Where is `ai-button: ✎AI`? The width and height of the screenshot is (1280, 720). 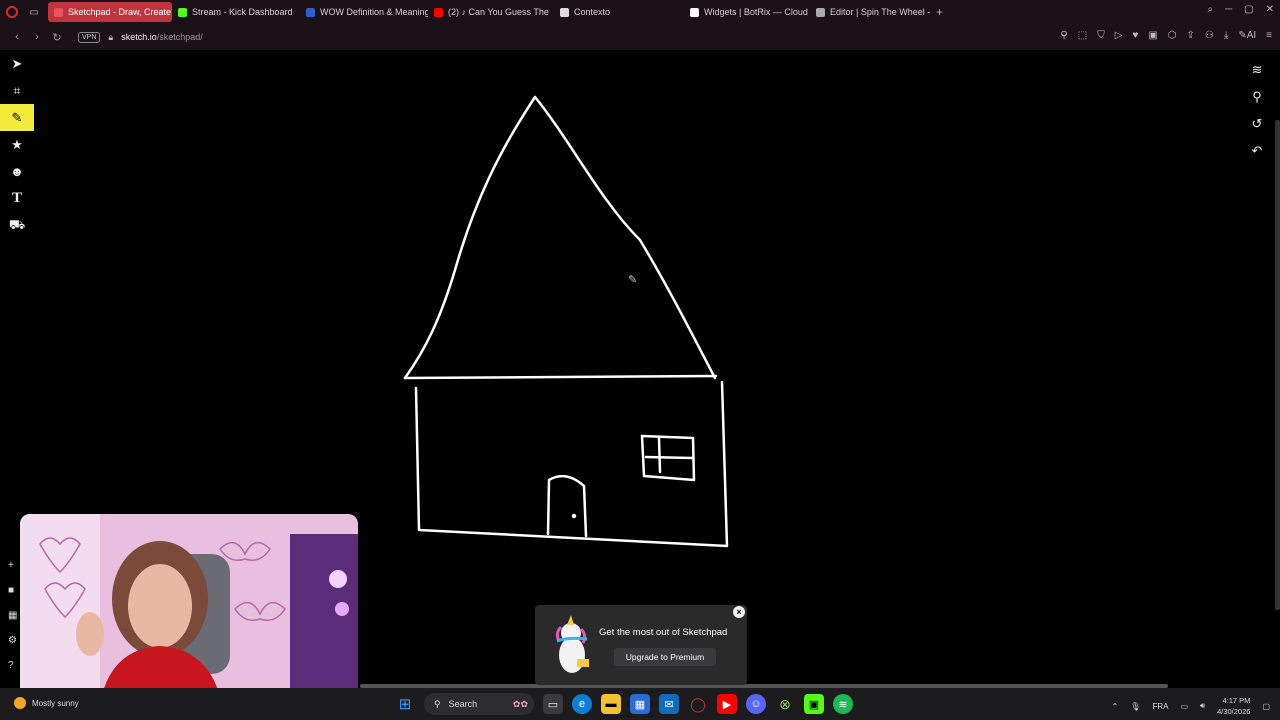
ai-button: ✎AI is located at coordinates (1247, 35).